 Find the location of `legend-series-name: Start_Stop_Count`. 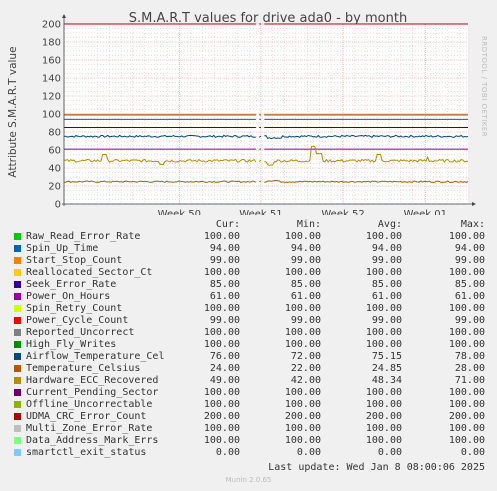

legend-series-name: Start_Stop_Count is located at coordinates (74, 260).